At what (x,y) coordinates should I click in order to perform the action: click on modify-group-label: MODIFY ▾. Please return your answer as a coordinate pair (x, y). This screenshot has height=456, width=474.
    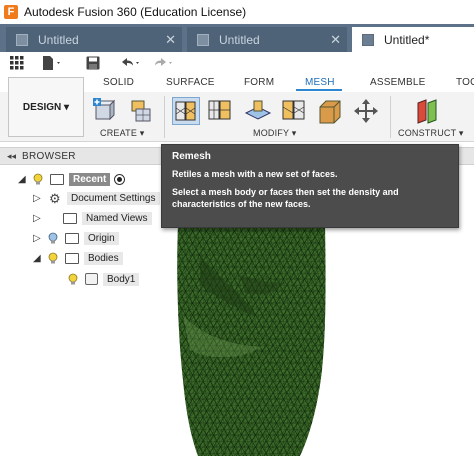
    Looking at the image, I should click on (274, 133).